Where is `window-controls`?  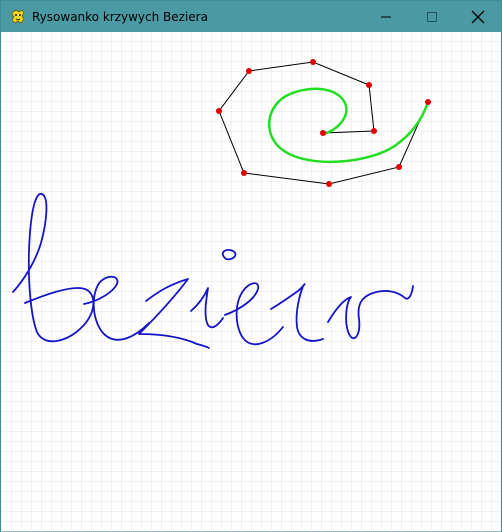
window-controls is located at coordinates (432, 16).